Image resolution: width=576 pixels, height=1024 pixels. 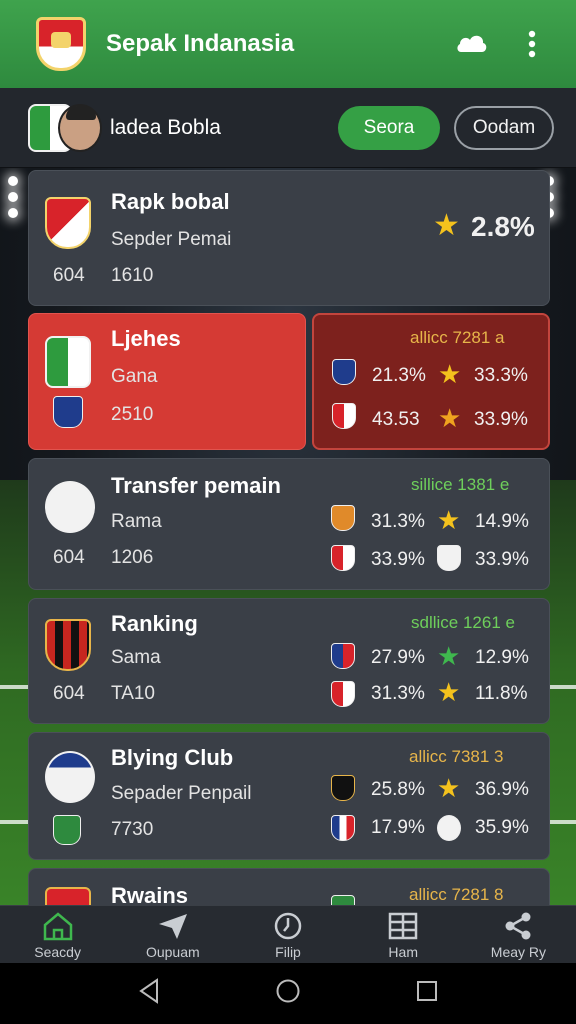 I want to click on primary-tab-button: Seora, so click(x=389, y=127).